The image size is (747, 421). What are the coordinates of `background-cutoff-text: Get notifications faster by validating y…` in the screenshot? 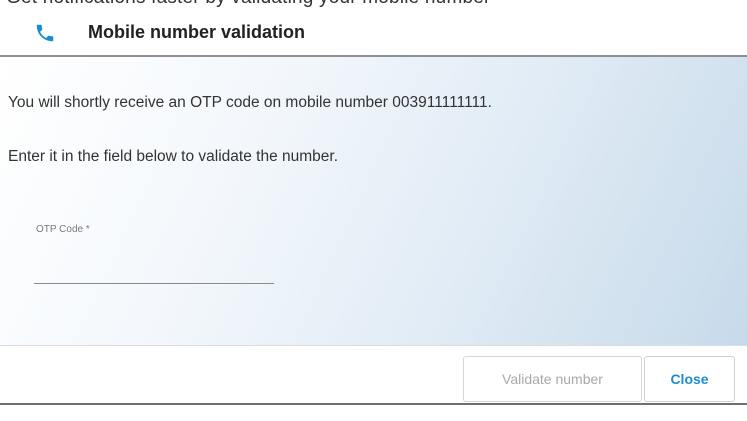 It's located at (248, 4).